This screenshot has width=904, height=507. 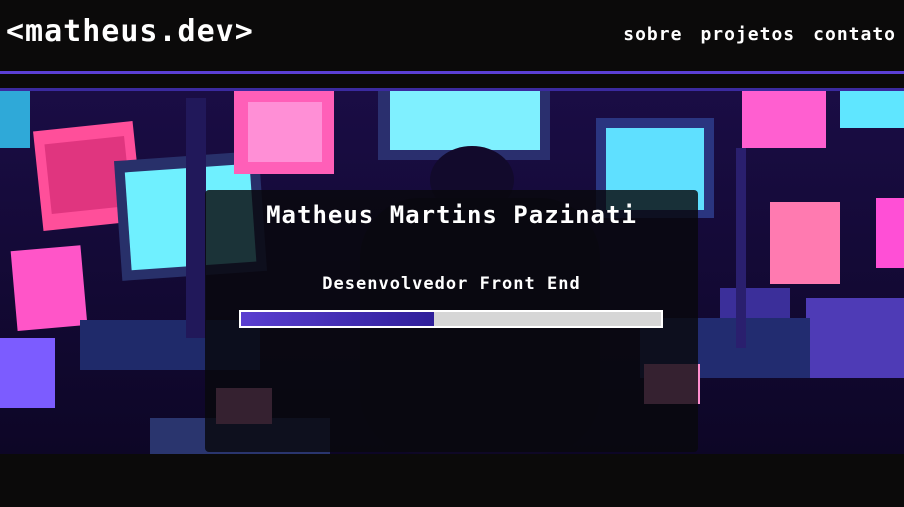 I want to click on hero-name: Matheus Martins Pazinati, so click(x=451, y=215).